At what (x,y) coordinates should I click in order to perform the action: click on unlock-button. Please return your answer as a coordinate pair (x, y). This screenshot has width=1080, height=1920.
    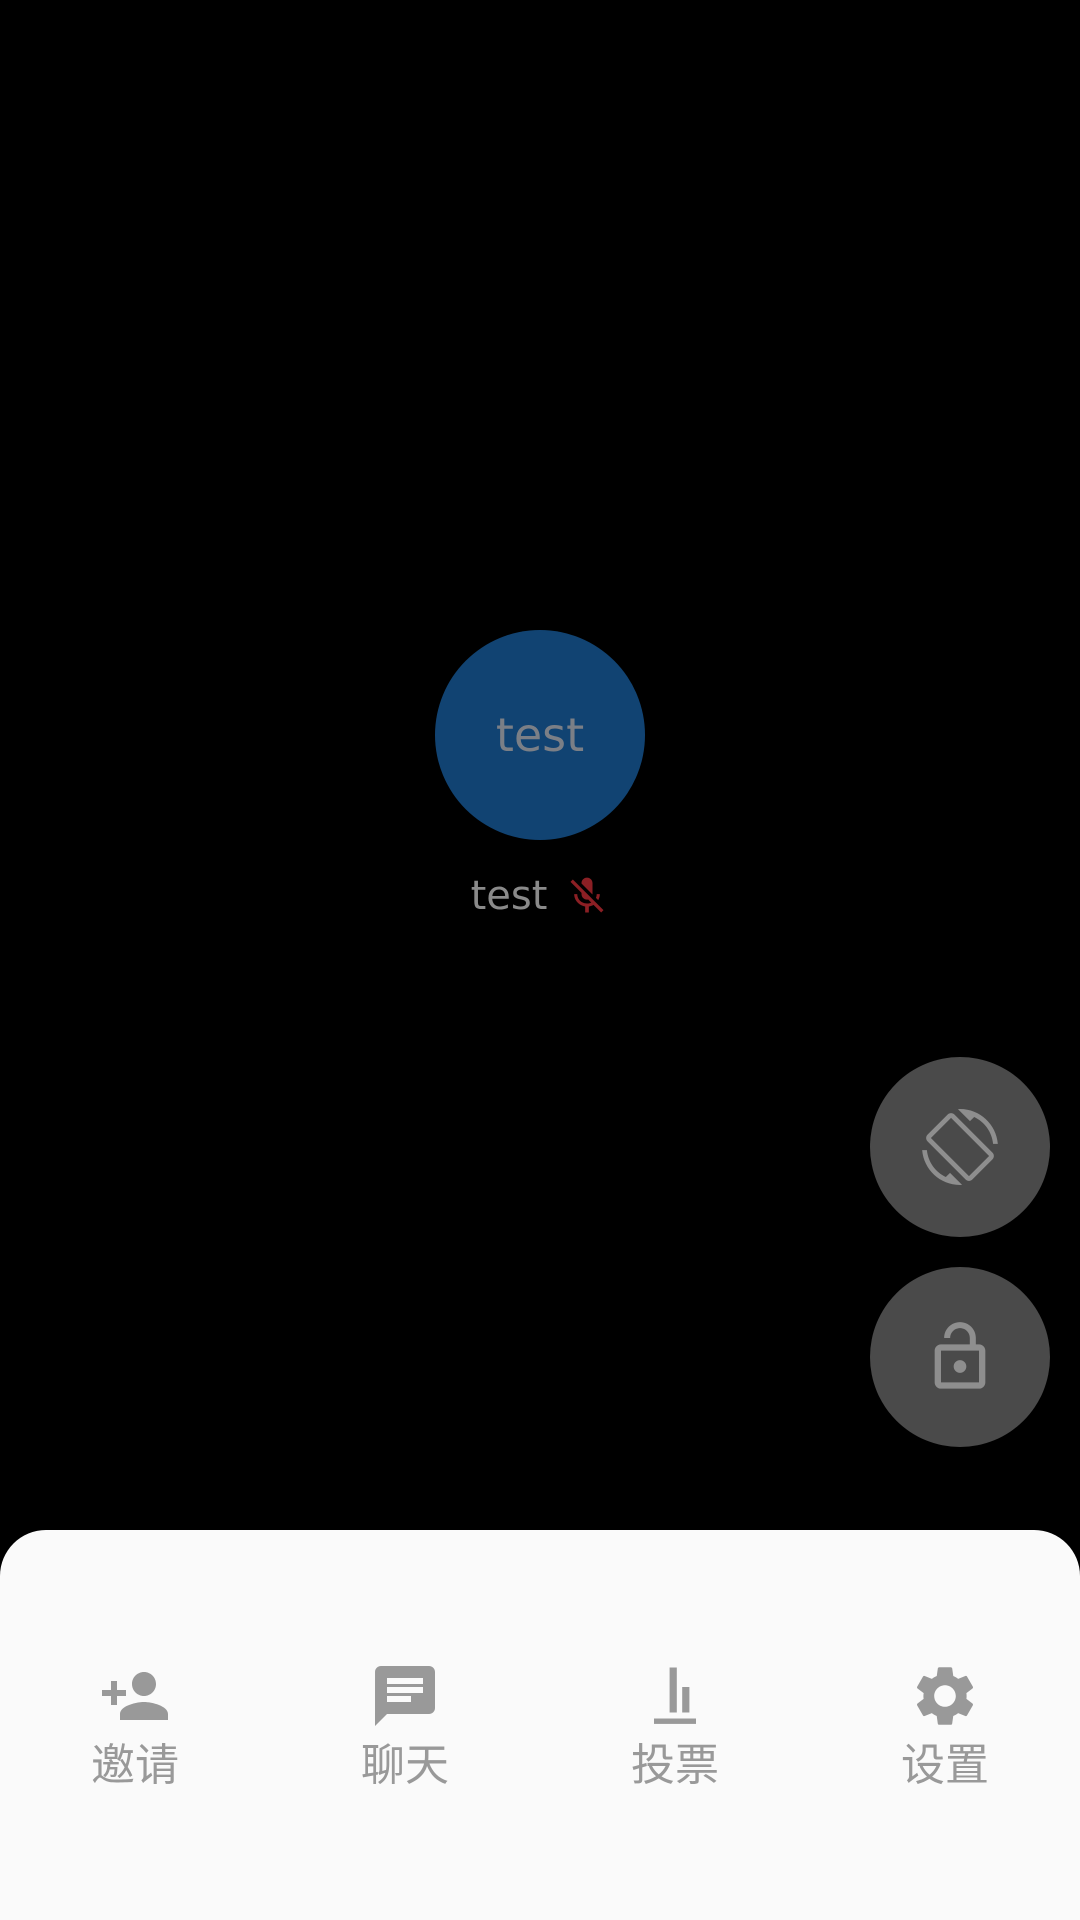
    Looking at the image, I should click on (960, 1357).